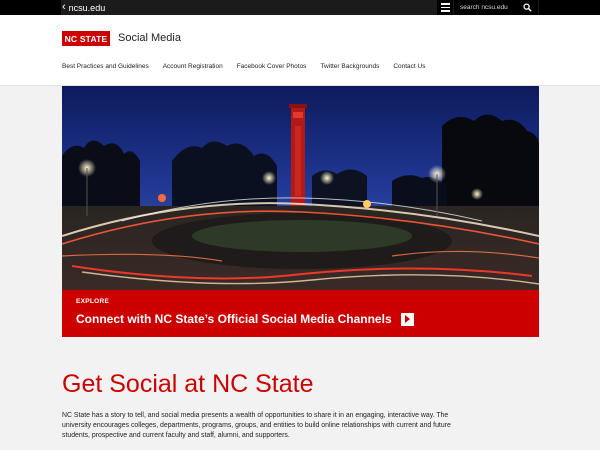 This screenshot has width=600, height=450. I want to click on hero-eyebrow: EXPLORE, so click(93, 301).